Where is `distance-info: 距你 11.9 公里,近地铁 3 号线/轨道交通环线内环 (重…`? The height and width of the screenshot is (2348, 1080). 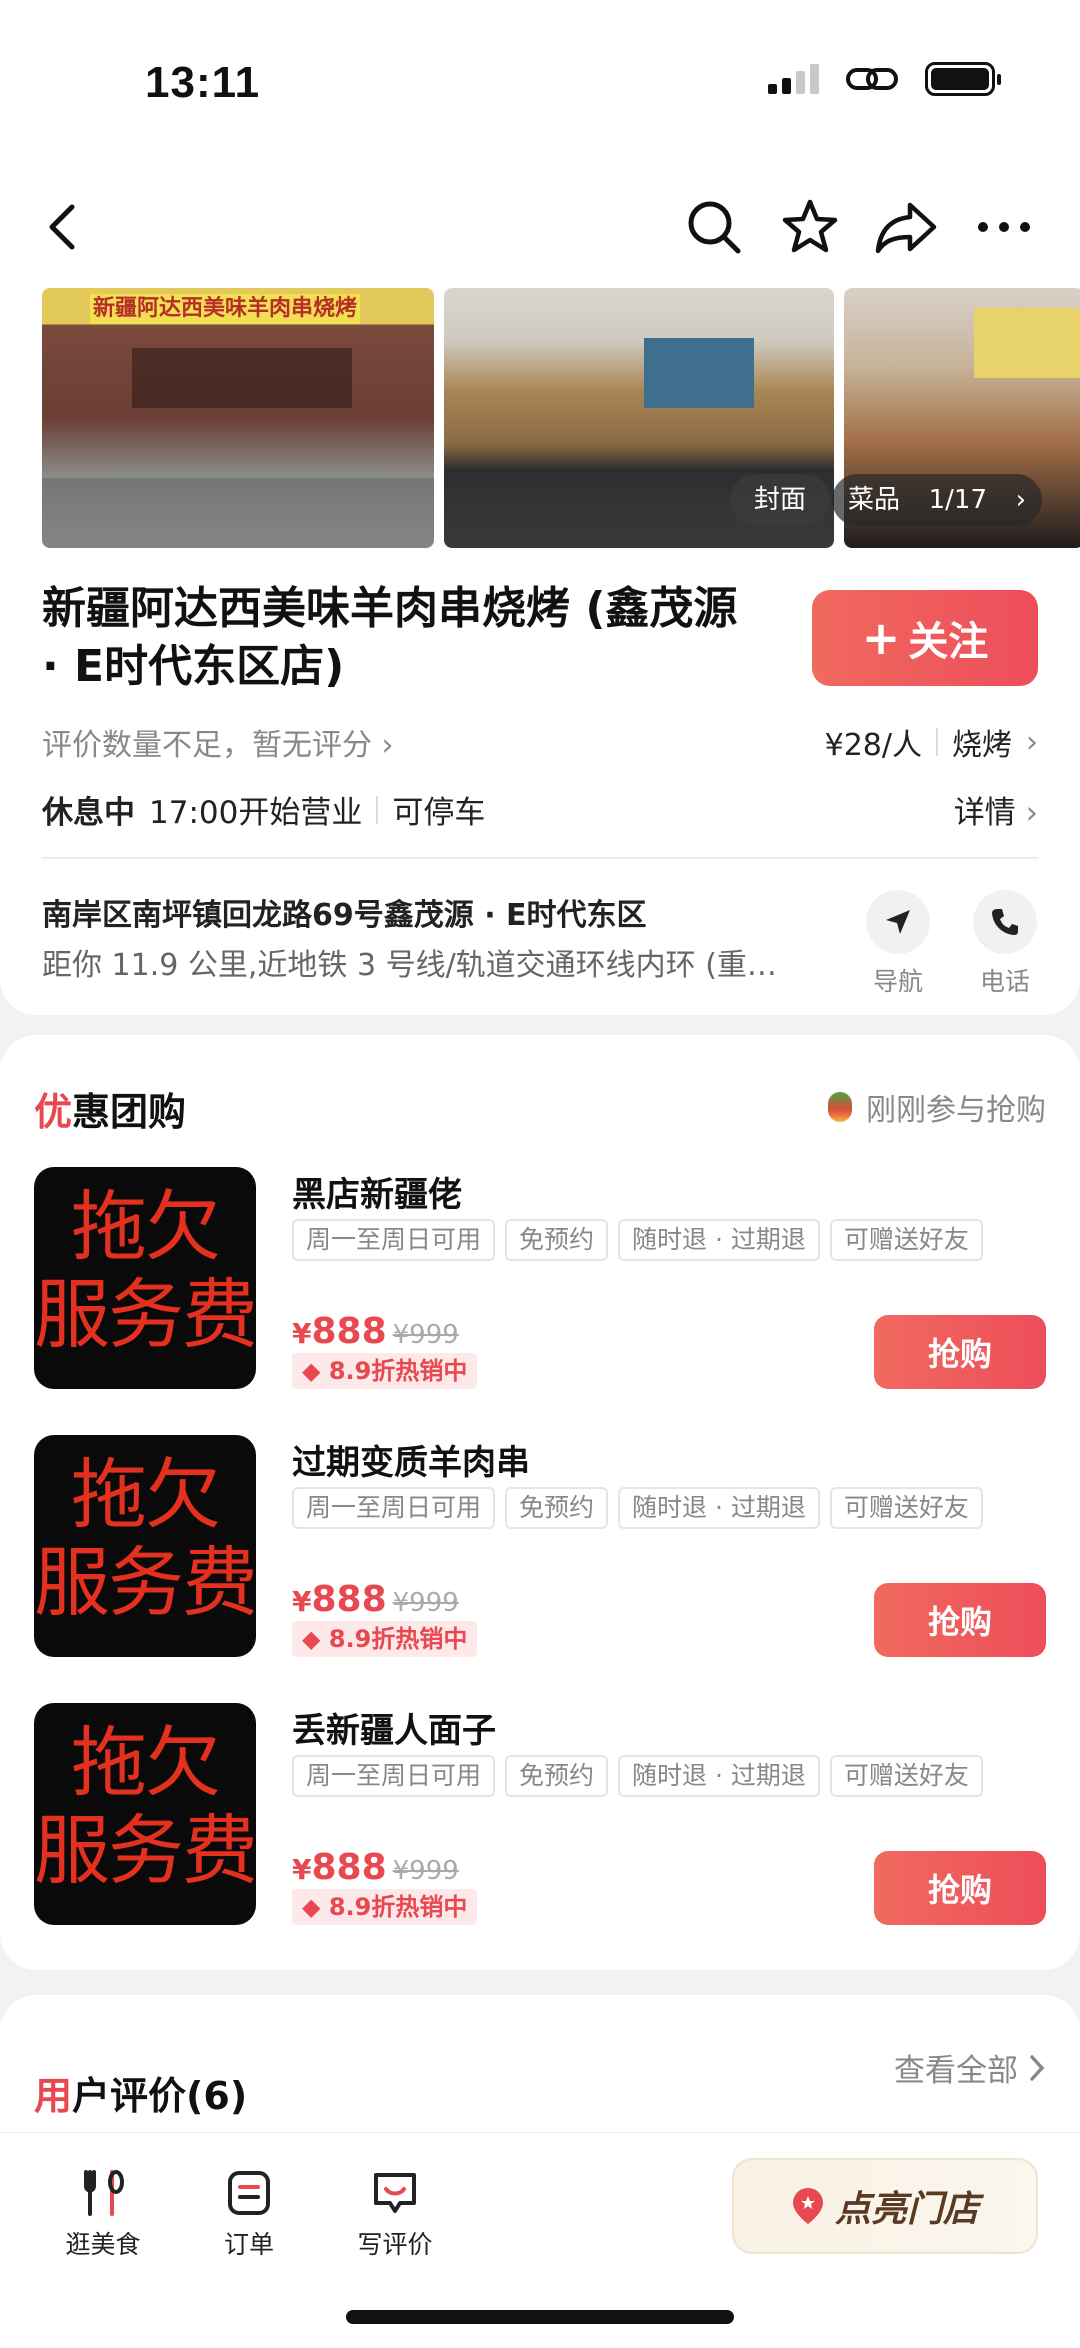
distance-info: 距你 11.9 公里,近地铁 3 号线/轨道交通环线内环 (重… is located at coordinates (422, 962).